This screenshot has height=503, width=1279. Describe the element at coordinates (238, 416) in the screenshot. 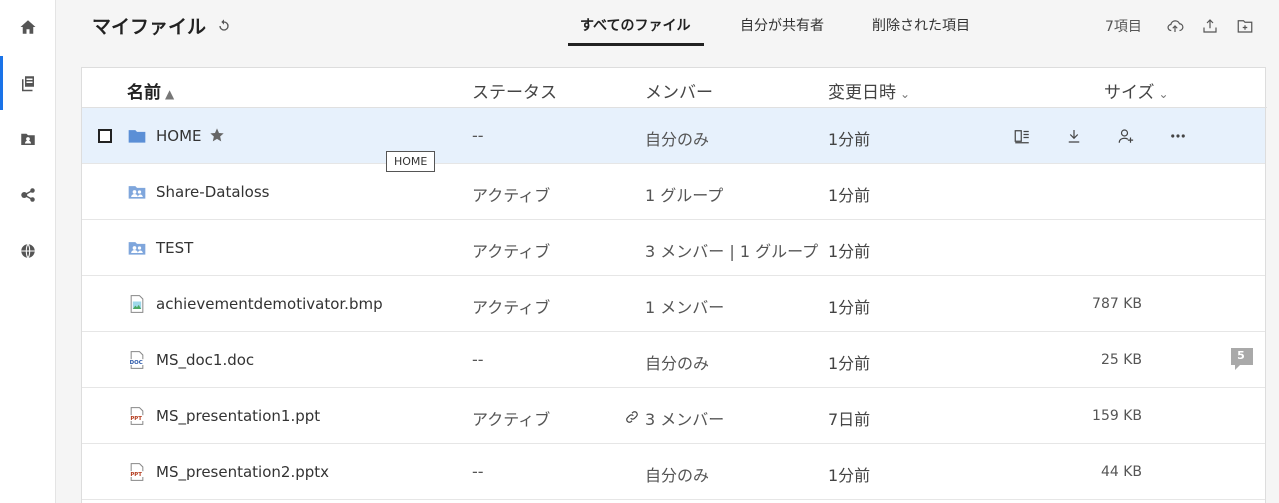

I see `file-name: MS_presentation1.ppt` at that location.